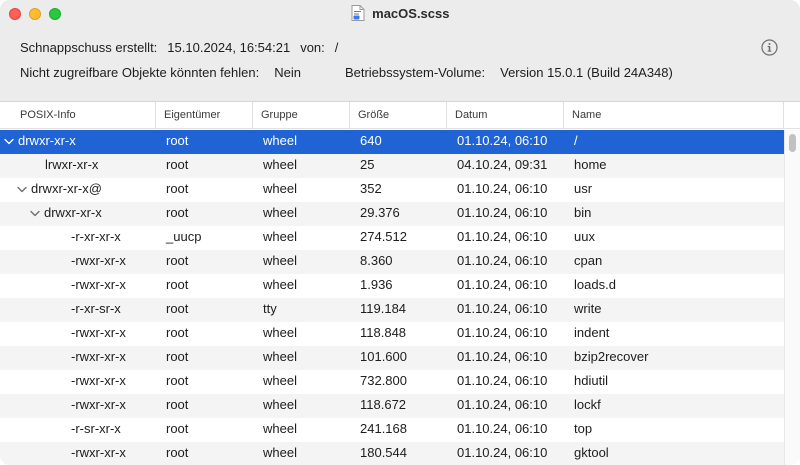  Describe the element at coordinates (576, 140) in the screenshot. I see `name-cell: /` at that location.